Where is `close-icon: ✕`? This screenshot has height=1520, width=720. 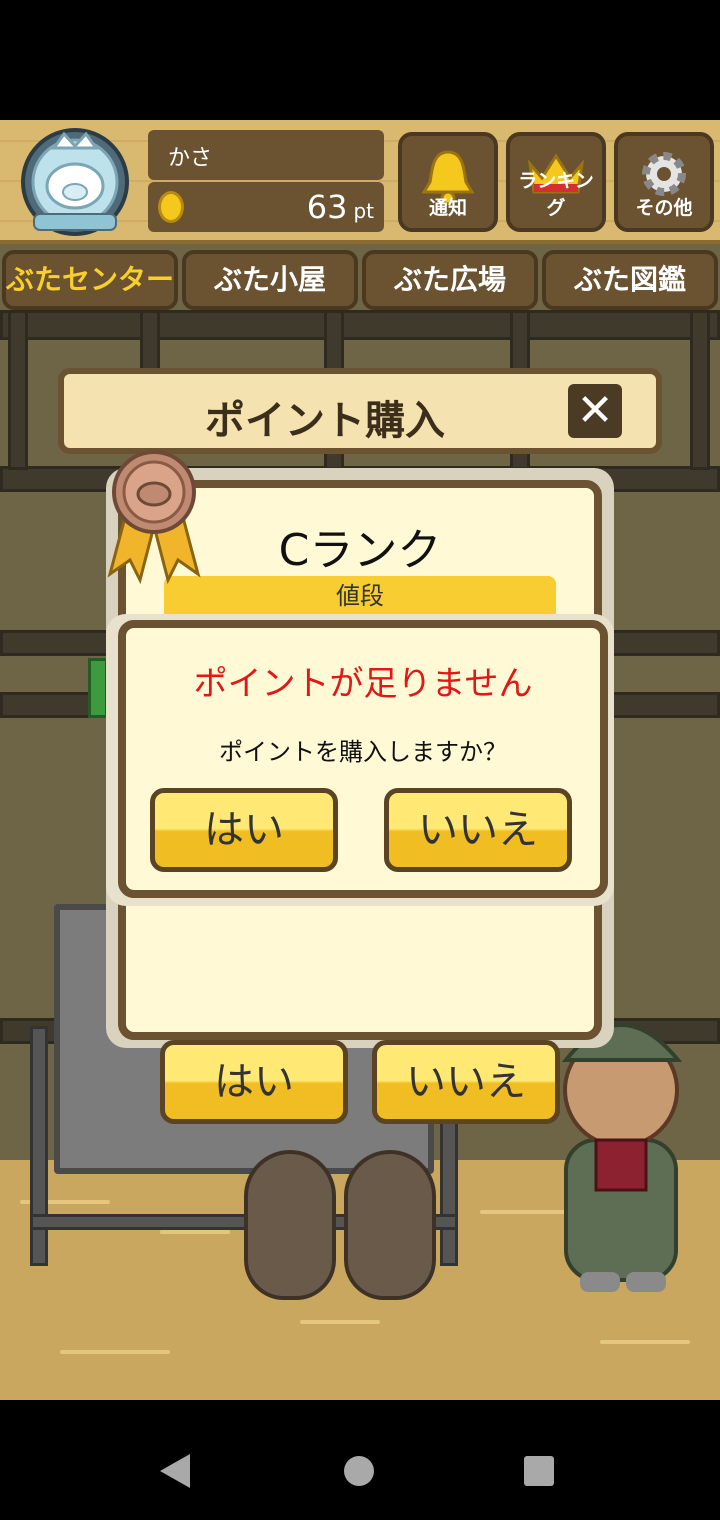 close-icon: ✕ is located at coordinates (595, 410).